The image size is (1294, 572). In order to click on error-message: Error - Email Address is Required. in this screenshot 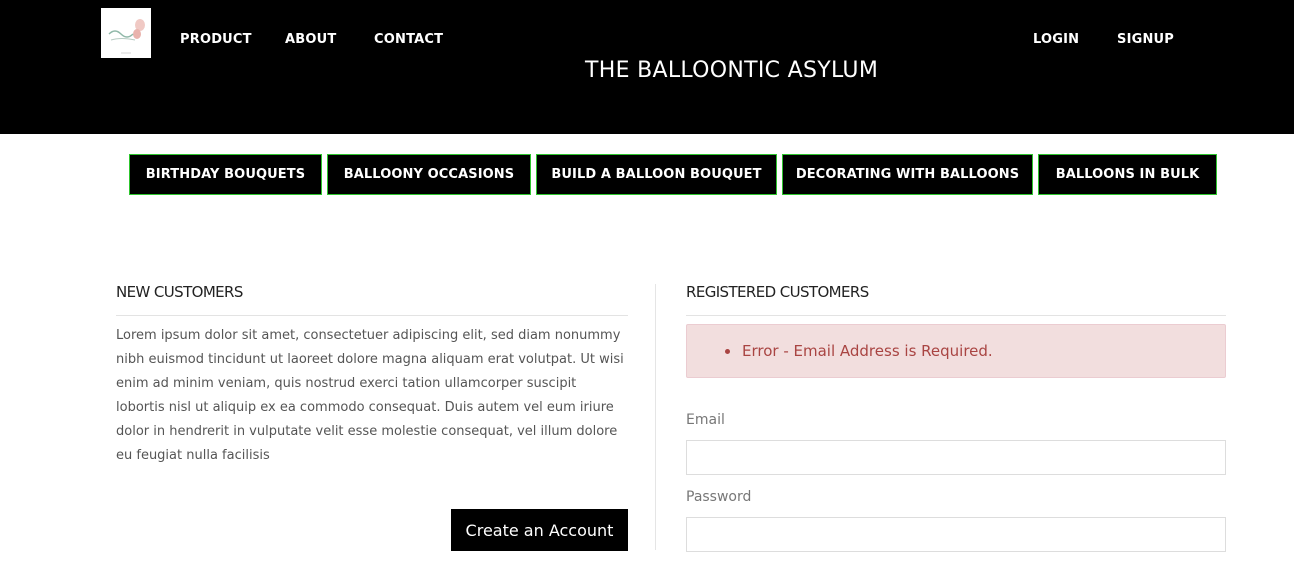, I will do `click(867, 351)`.